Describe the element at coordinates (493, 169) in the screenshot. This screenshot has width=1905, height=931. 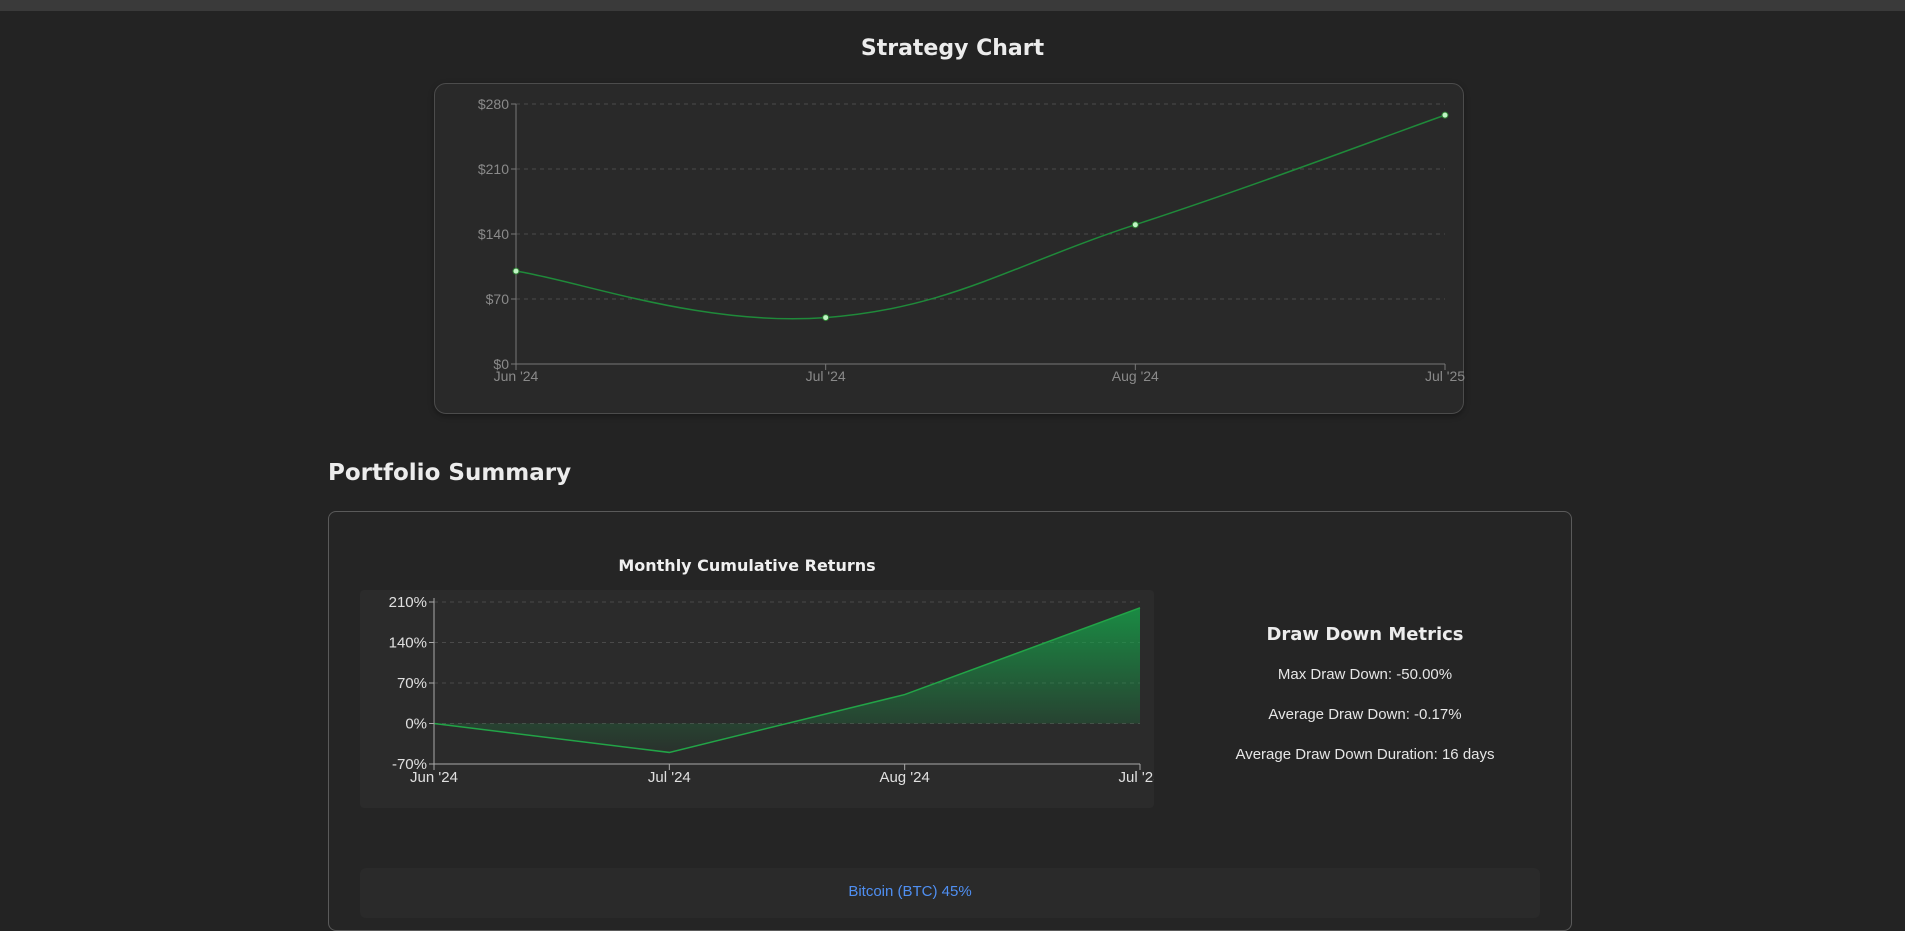
I see `y-tick-label: $210` at that location.